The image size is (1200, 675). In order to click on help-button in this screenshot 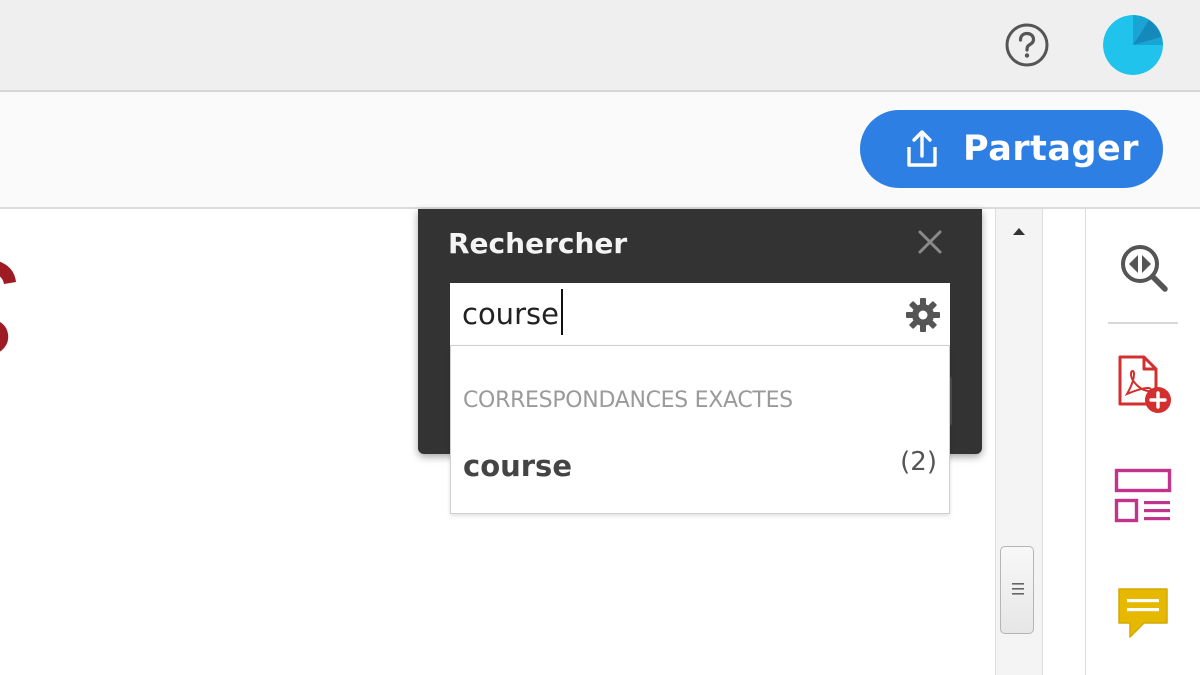, I will do `click(1027, 45)`.